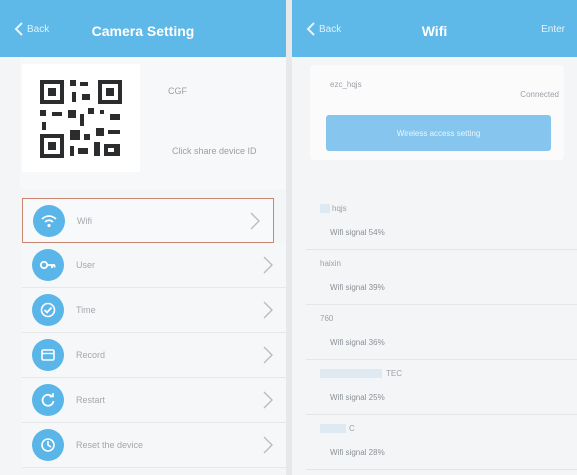 The image size is (577, 475). I want to click on wifi-network-name: 760, so click(327, 318).